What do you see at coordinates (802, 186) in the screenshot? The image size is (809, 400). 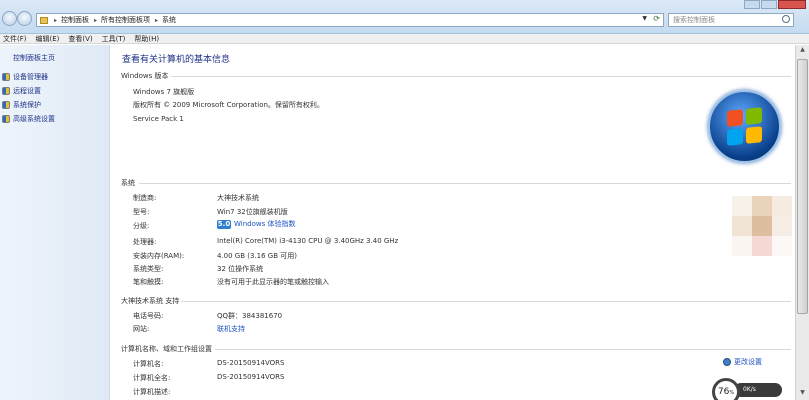 I see `scrollbar-thumb` at bounding box center [802, 186].